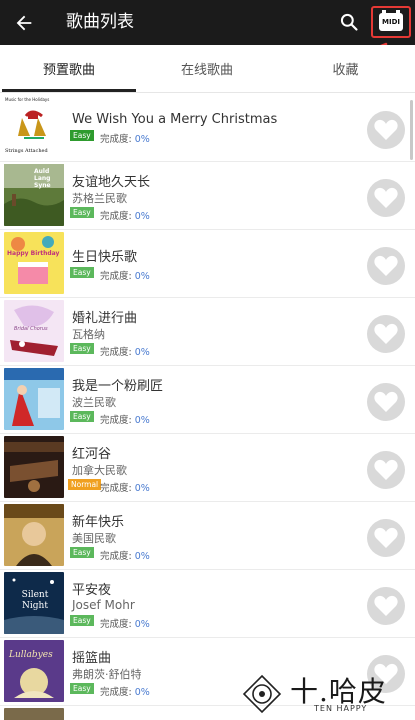 The image size is (415, 720). Describe the element at coordinates (34, 127) in the screenshot. I see `album-cover: Music for the Holidays Strings Attached` at that location.